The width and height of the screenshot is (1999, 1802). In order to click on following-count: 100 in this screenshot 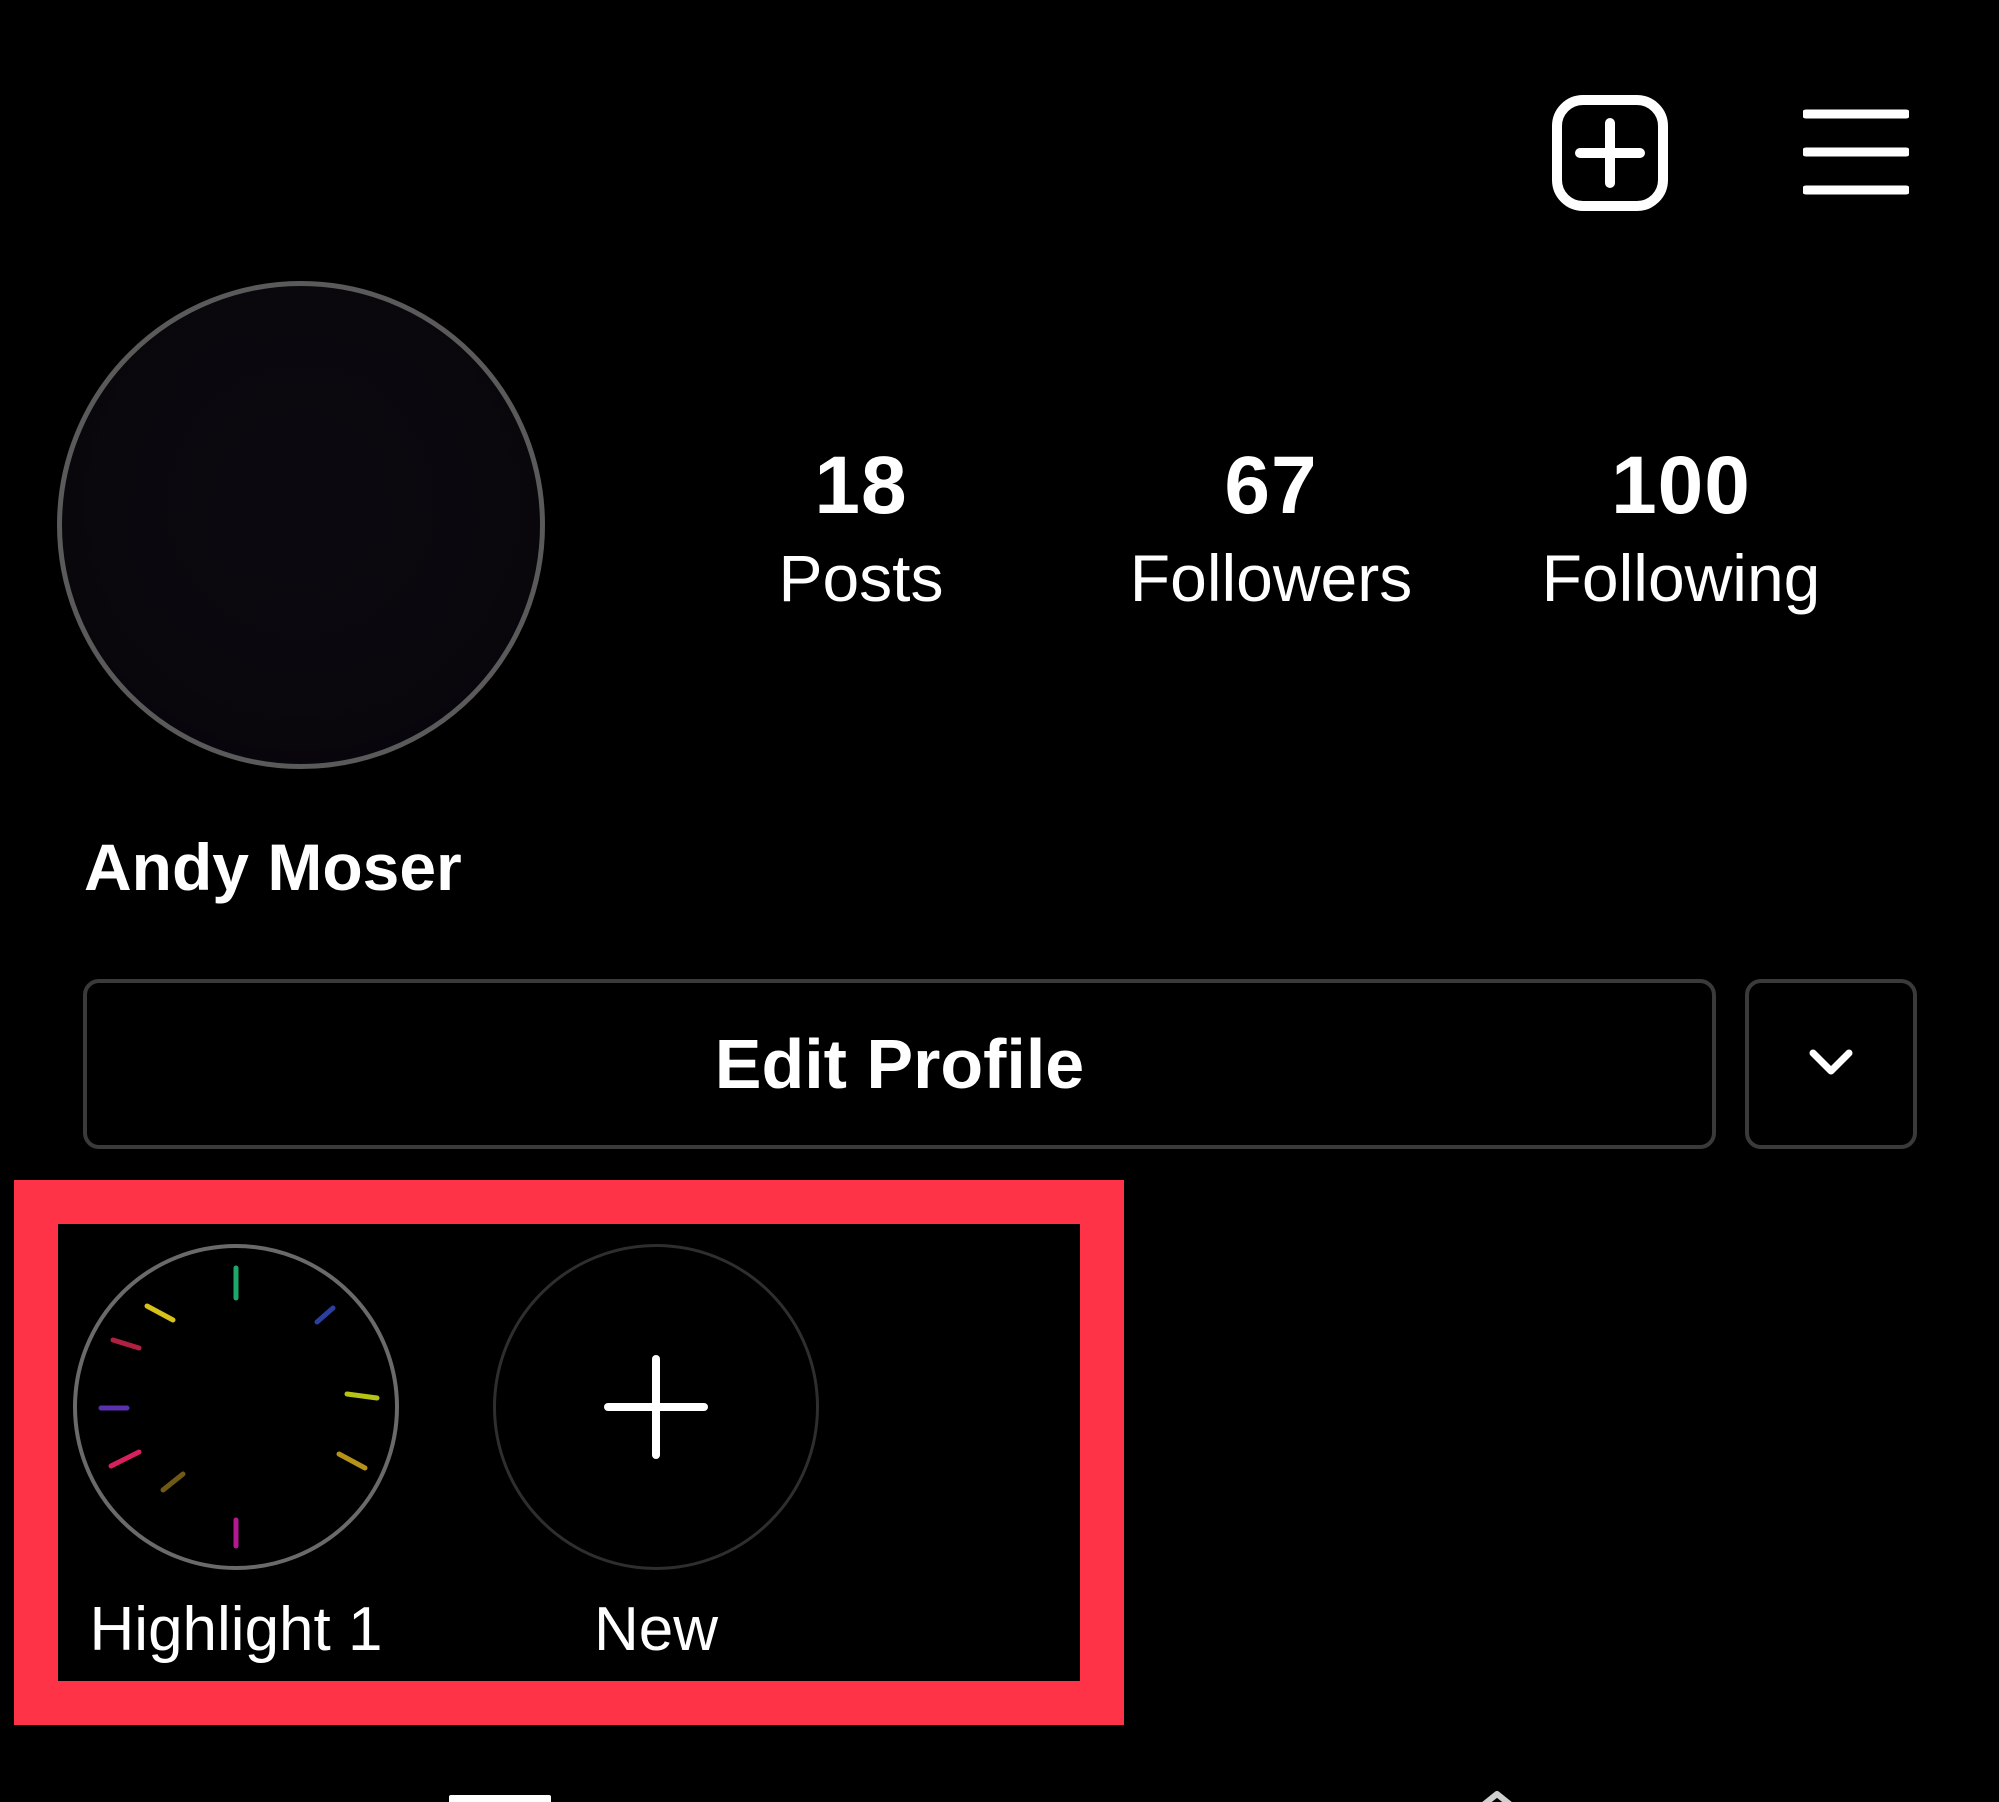, I will do `click(1681, 485)`.